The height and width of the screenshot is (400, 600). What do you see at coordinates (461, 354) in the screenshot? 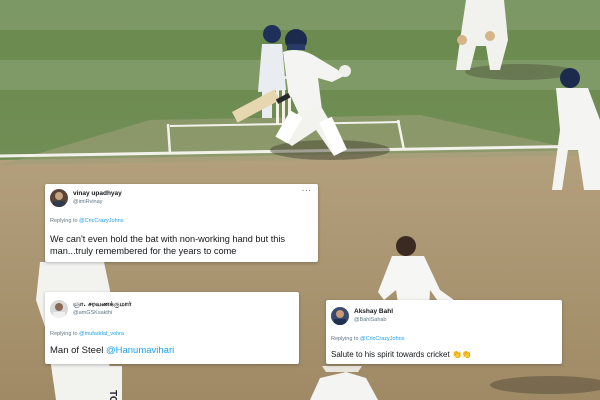
I see `clapping-hands-icon: 👏👏` at bounding box center [461, 354].